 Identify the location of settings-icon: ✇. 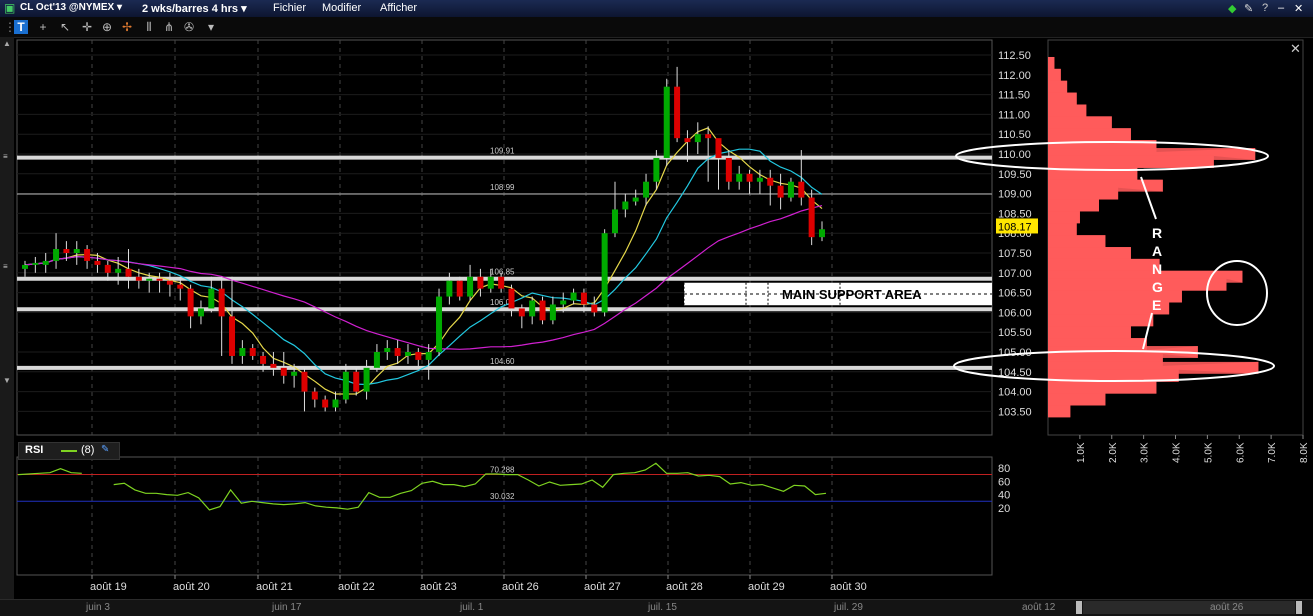
(189, 27).